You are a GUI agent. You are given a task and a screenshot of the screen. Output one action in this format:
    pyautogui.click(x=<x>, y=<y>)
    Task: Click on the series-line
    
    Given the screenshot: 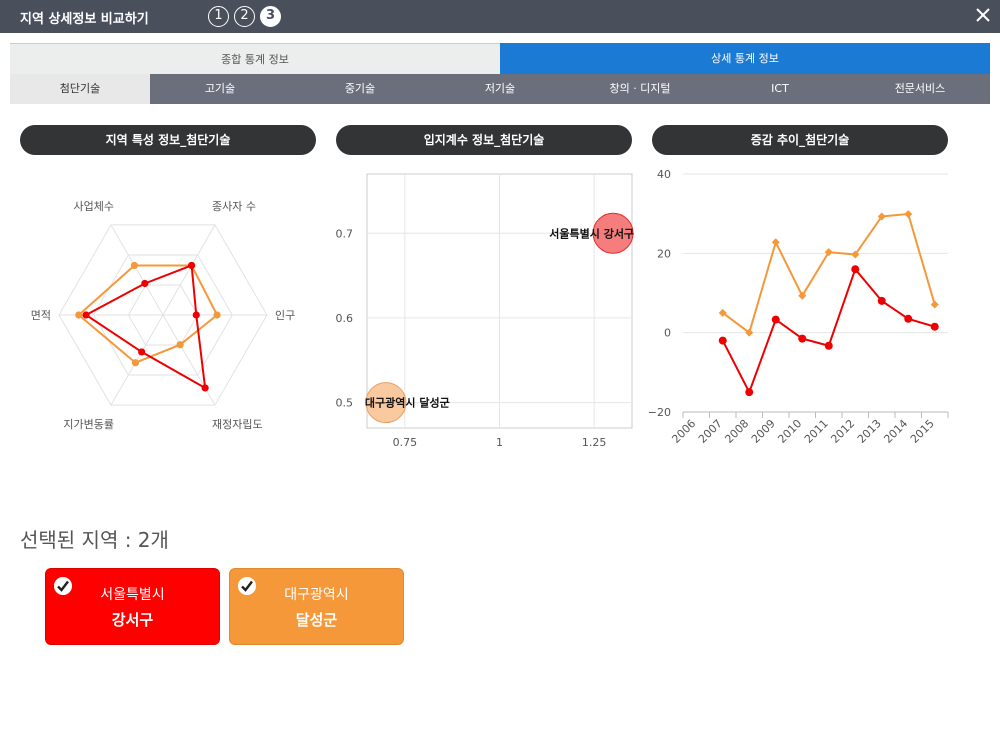 What is the action you would take?
    pyautogui.click(x=828, y=331)
    